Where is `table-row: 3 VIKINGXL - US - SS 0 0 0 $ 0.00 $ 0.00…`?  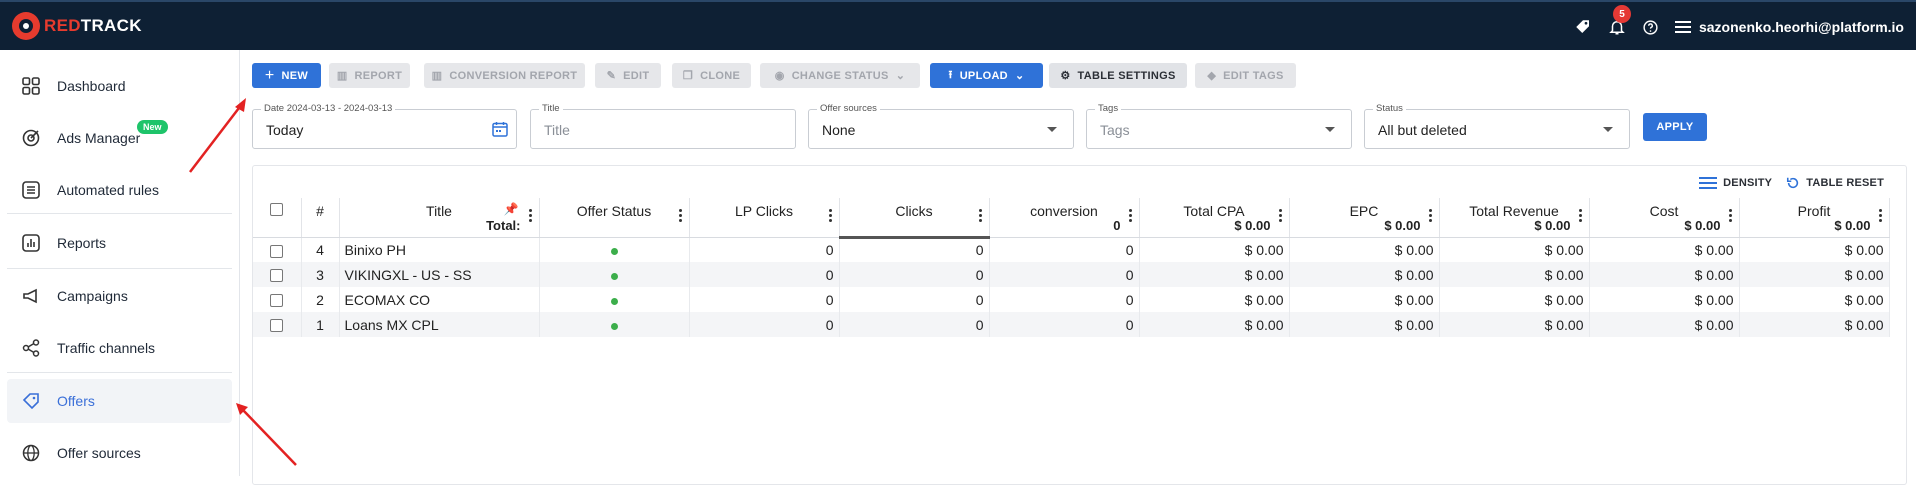
table-row: 3 VIKINGXL - US - SS 0 0 0 $ 0.00 $ 0.00… is located at coordinates (1071, 274).